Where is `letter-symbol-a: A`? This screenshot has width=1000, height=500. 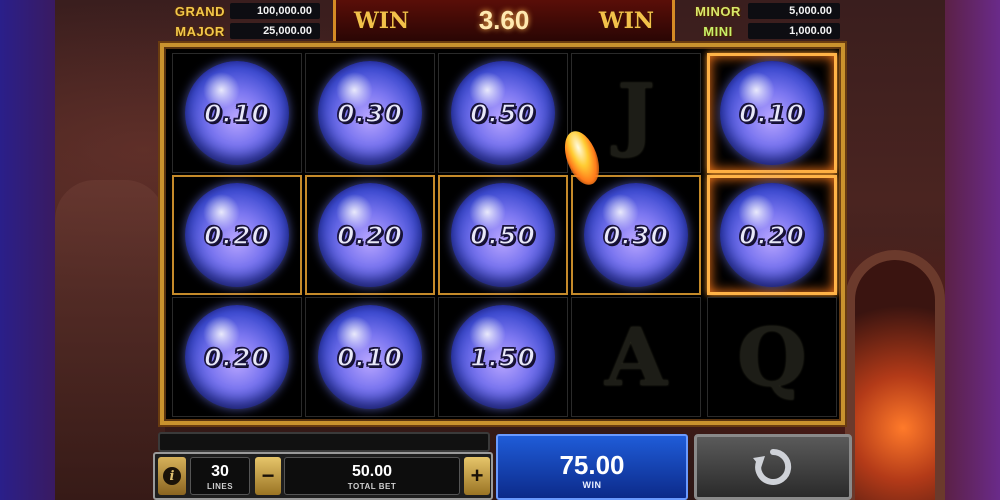 letter-symbol-a: A is located at coordinates (636, 357).